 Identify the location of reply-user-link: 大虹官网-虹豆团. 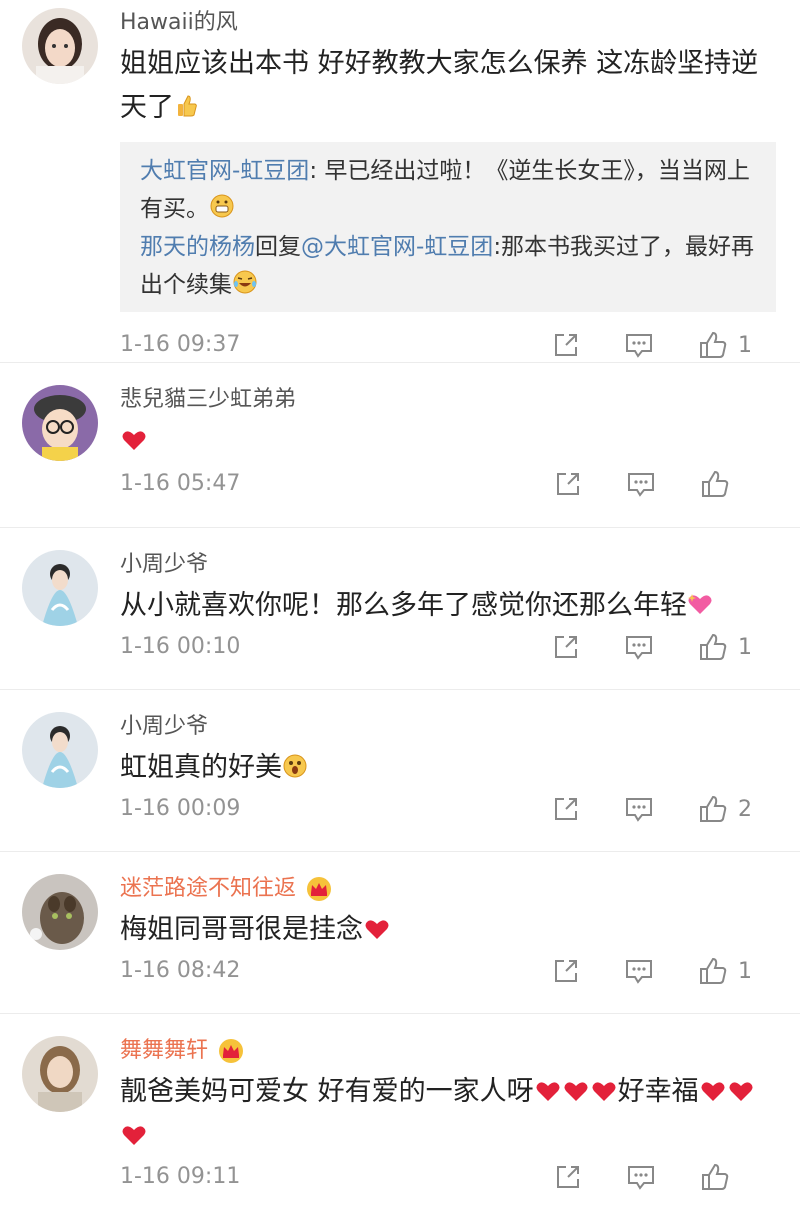
(224, 171).